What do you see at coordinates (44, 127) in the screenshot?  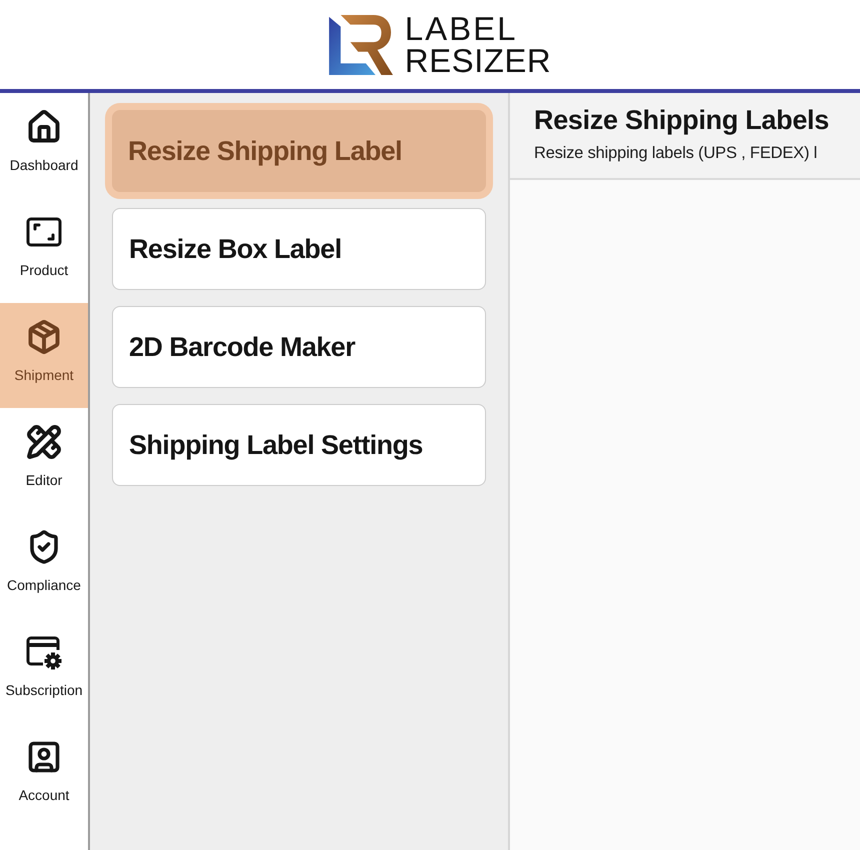 I see `house-icon` at bounding box center [44, 127].